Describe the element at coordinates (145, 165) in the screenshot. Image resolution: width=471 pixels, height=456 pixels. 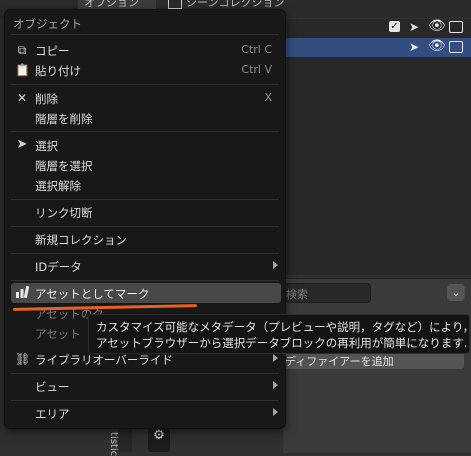
I see `menu-item-select-hierarchy: 階層を選択` at that location.